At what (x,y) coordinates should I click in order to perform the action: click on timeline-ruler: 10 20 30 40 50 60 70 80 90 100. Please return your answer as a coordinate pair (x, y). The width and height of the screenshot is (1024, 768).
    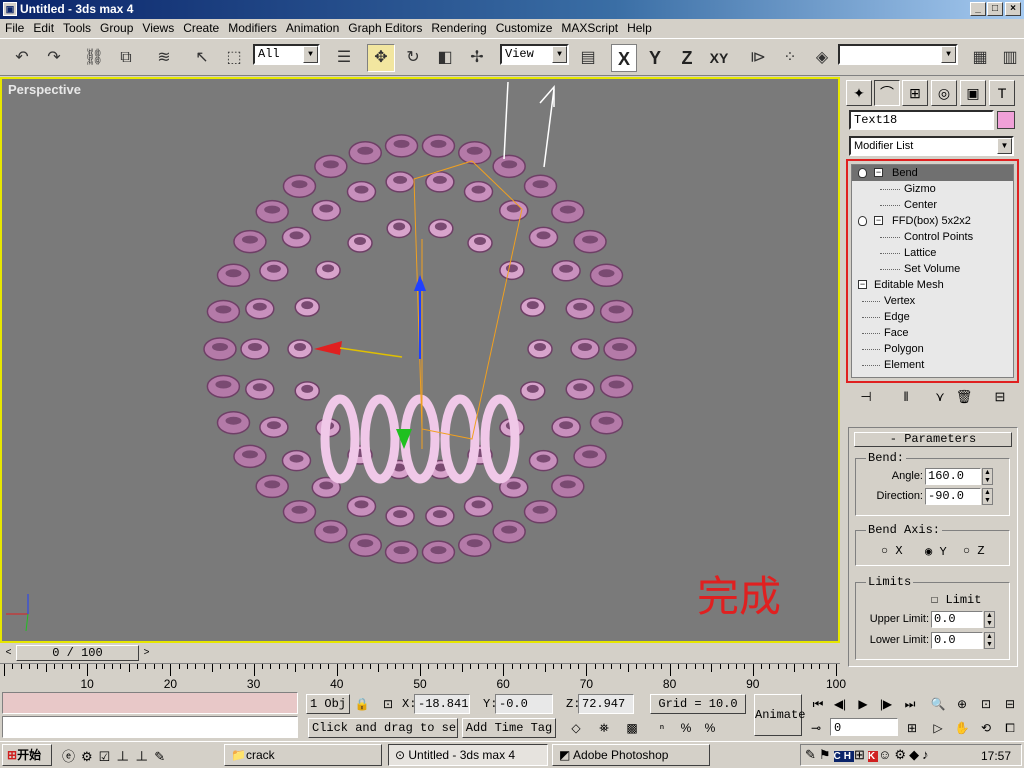
    Looking at the image, I should click on (423, 677).